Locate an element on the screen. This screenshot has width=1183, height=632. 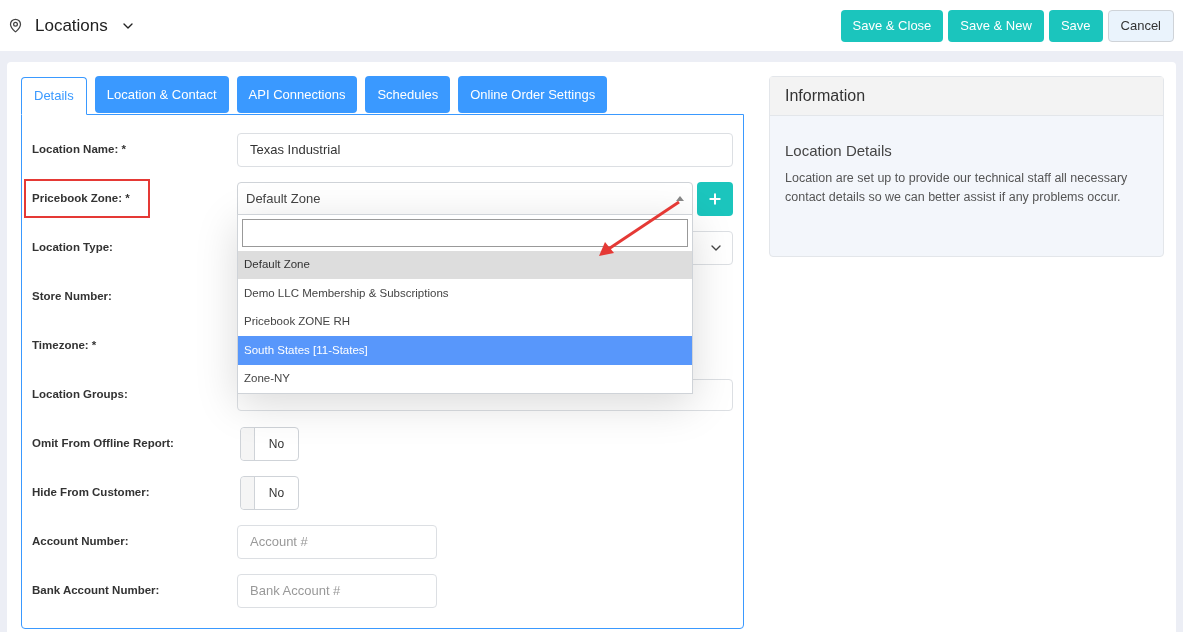
field-label: Location Name: * is located at coordinates (79, 149).